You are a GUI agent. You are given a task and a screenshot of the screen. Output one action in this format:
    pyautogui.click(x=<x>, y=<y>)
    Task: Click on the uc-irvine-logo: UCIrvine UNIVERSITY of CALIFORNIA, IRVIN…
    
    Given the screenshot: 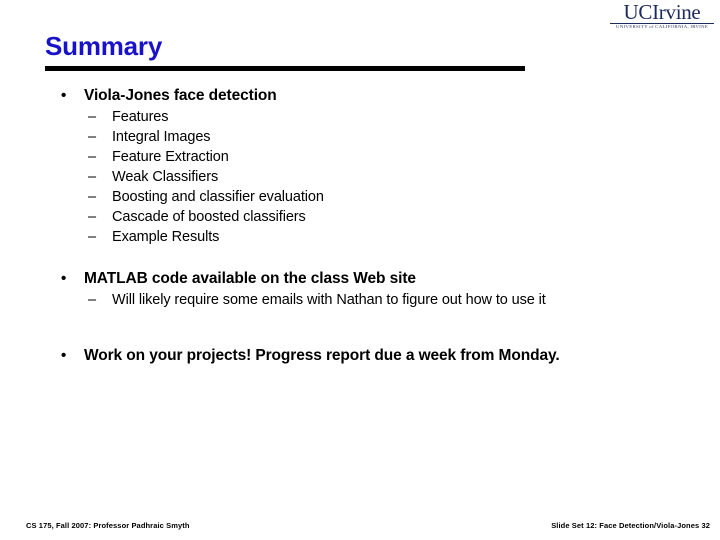 What is the action you would take?
    pyautogui.click(x=662, y=16)
    